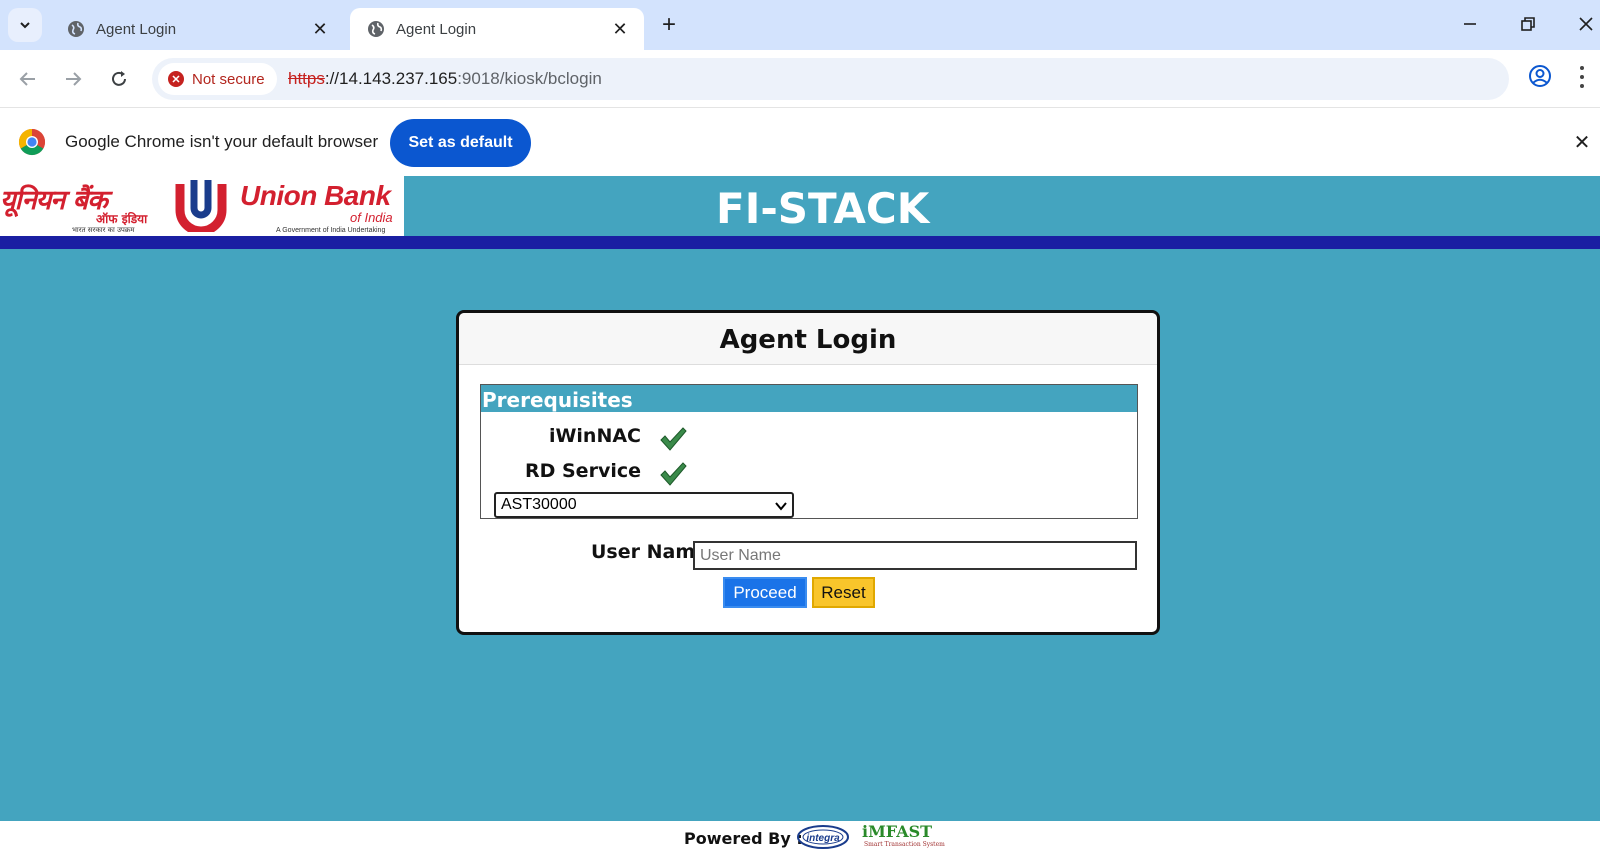 Image resolution: width=1600 pixels, height=850 pixels. I want to click on reload-icon, so click(119, 79).